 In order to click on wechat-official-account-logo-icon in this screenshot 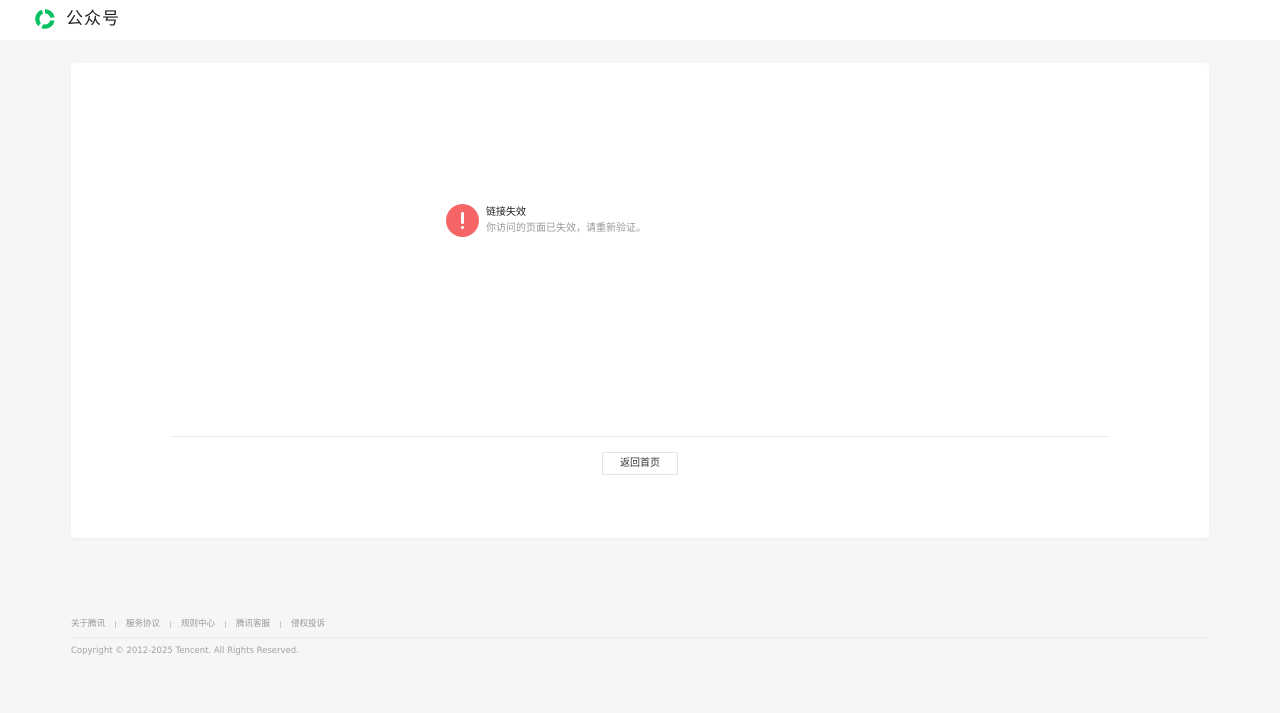, I will do `click(45, 19)`.